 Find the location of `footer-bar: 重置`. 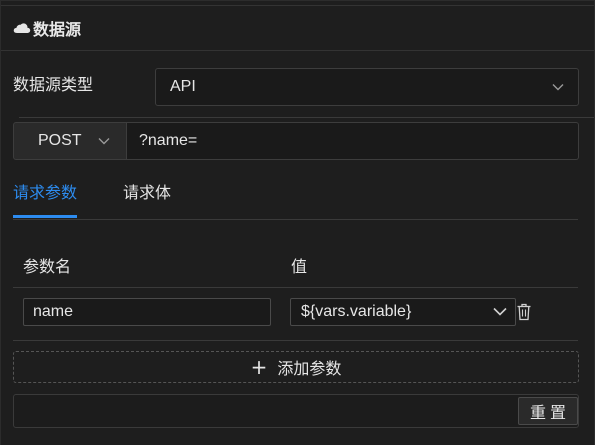

footer-bar: 重置 is located at coordinates (296, 411).